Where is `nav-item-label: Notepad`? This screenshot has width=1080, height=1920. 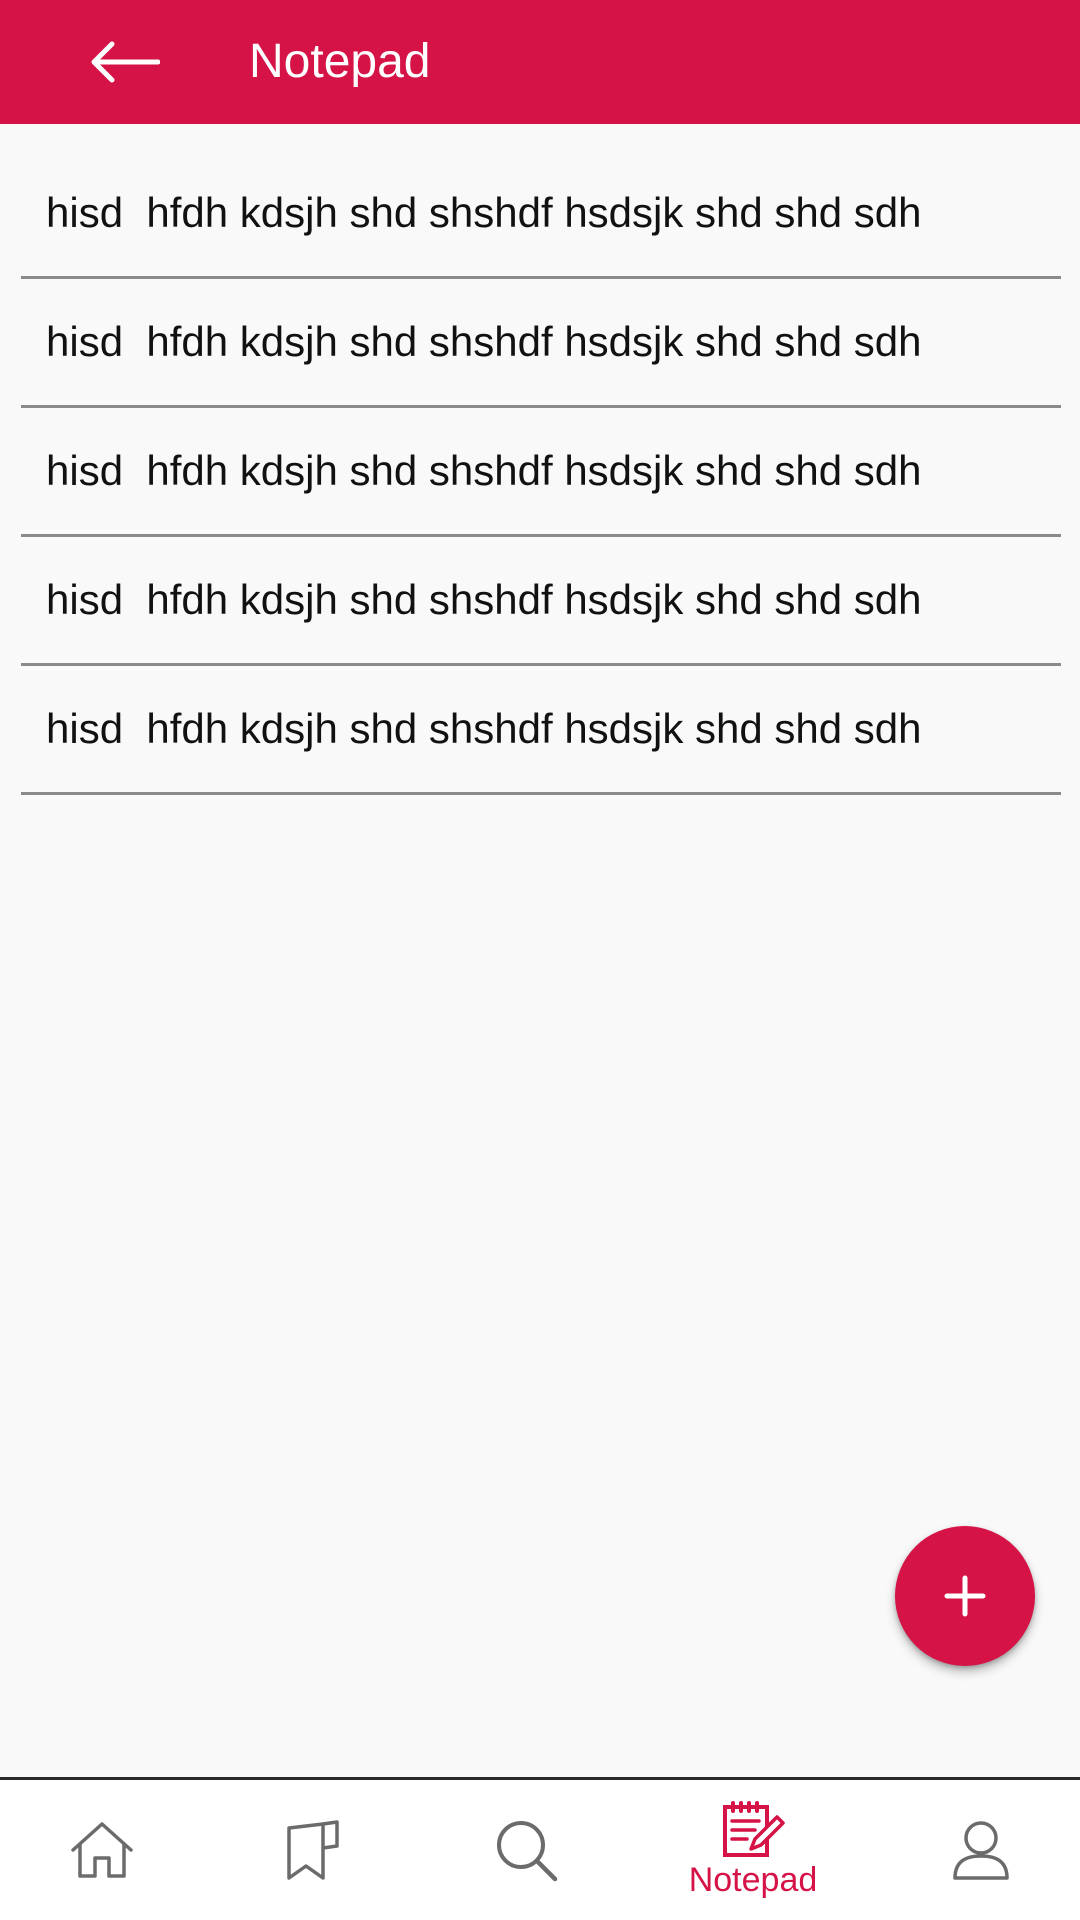
nav-item-label: Notepad is located at coordinates (753, 1879).